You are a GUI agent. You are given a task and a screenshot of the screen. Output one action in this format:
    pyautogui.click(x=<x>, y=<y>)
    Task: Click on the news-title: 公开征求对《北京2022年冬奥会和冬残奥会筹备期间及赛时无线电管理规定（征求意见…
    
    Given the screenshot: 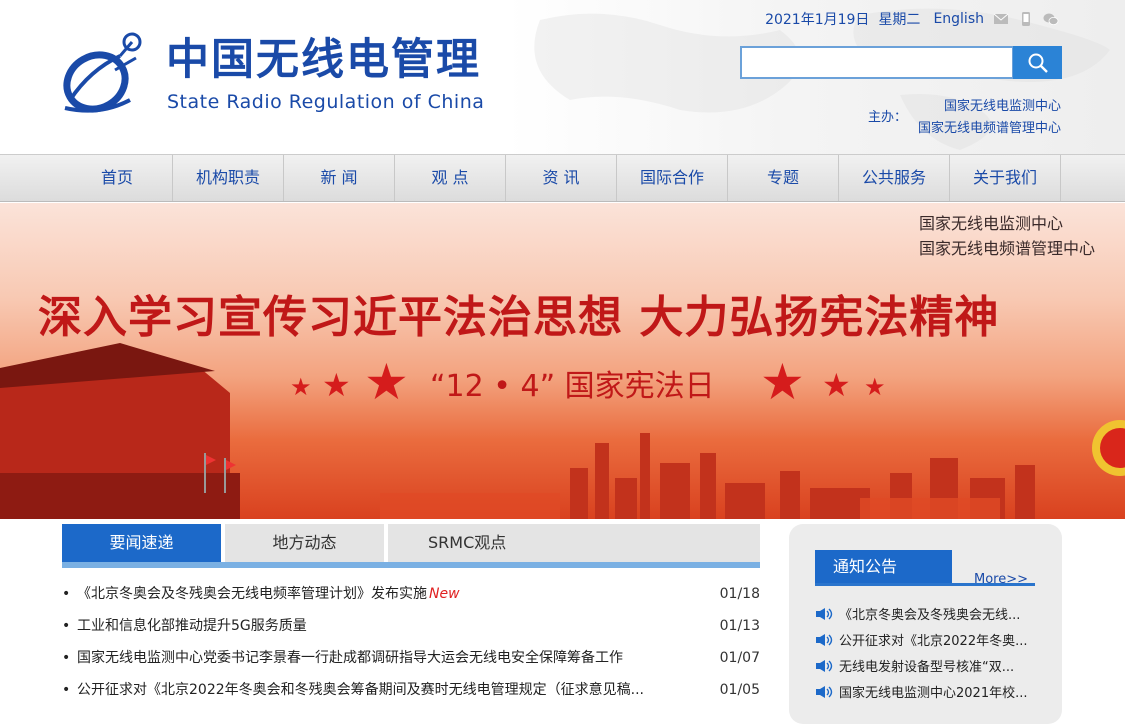 What is the action you would take?
    pyautogui.click(x=360, y=690)
    